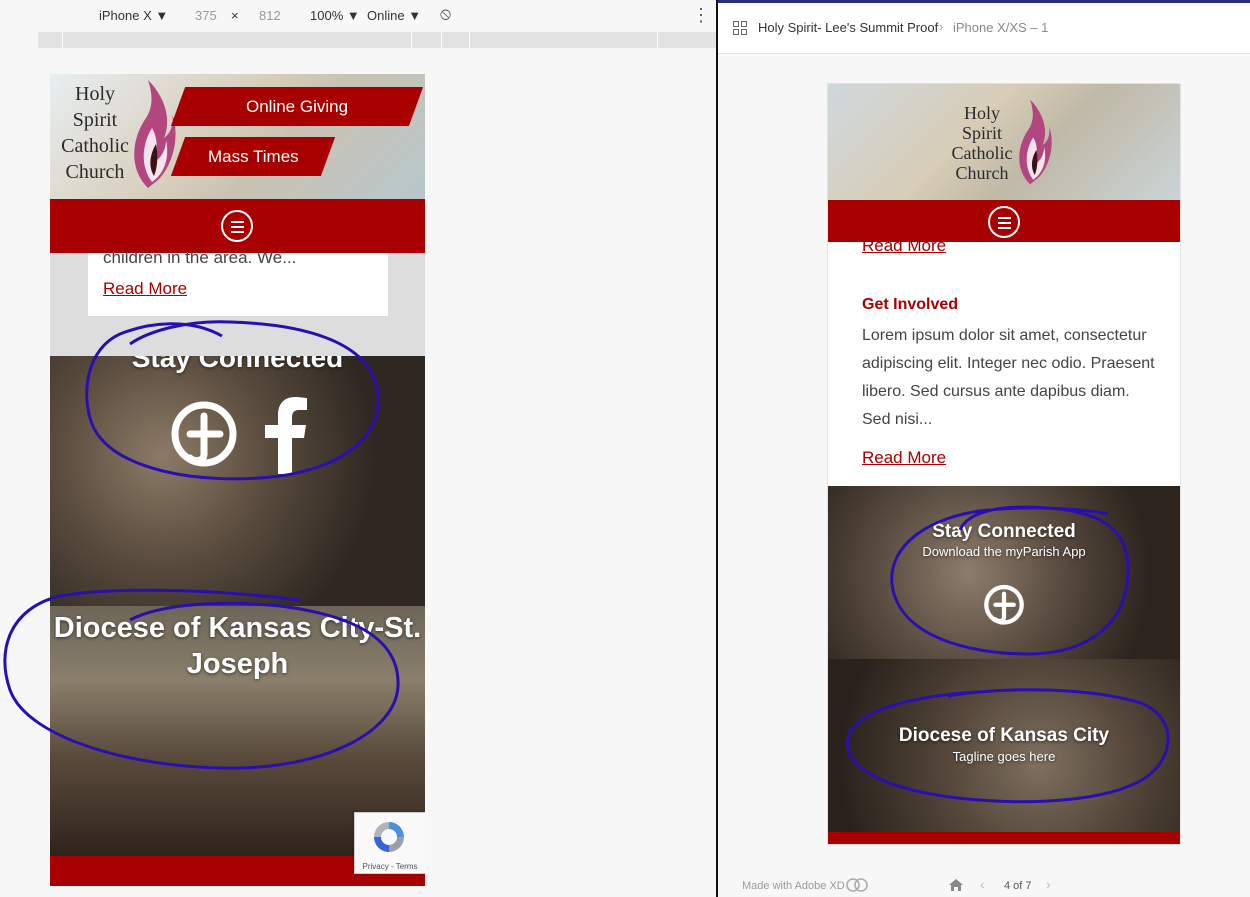 The height and width of the screenshot is (897, 1250). I want to click on throttle-value: Online, so click(386, 15).